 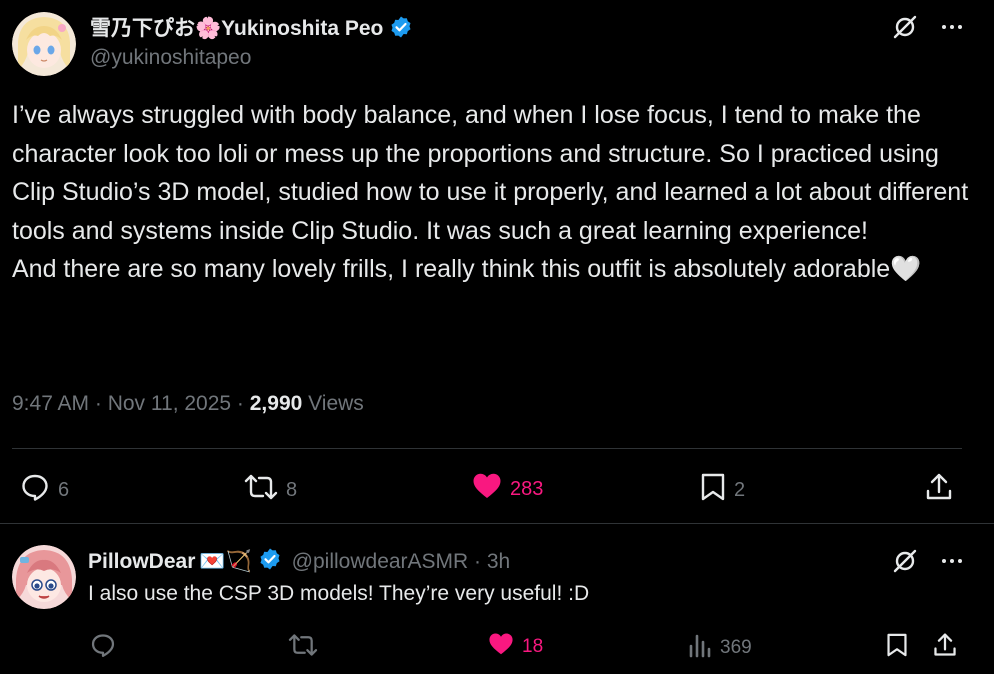 I want to click on reply-author-name: PillowDear, so click(x=141, y=562).